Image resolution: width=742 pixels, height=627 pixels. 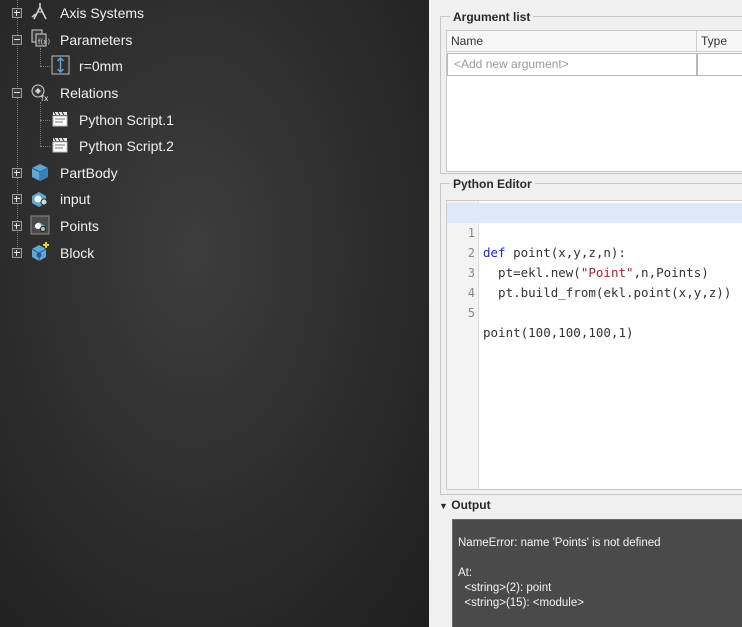 What do you see at coordinates (126, 120) in the screenshot?
I see `tree-node-label: Python Script.1` at bounding box center [126, 120].